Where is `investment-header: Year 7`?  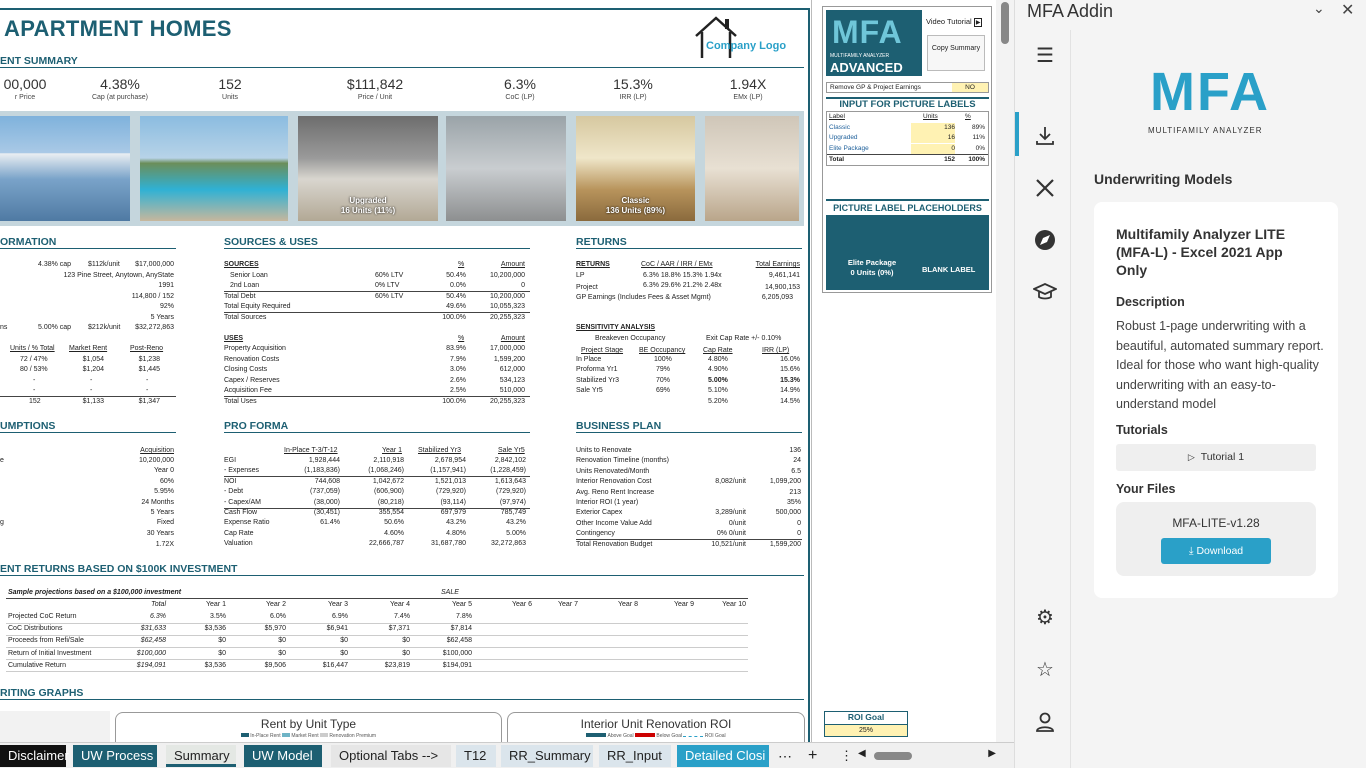 investment-header: Year 7 is located at coordinates (568, 604).